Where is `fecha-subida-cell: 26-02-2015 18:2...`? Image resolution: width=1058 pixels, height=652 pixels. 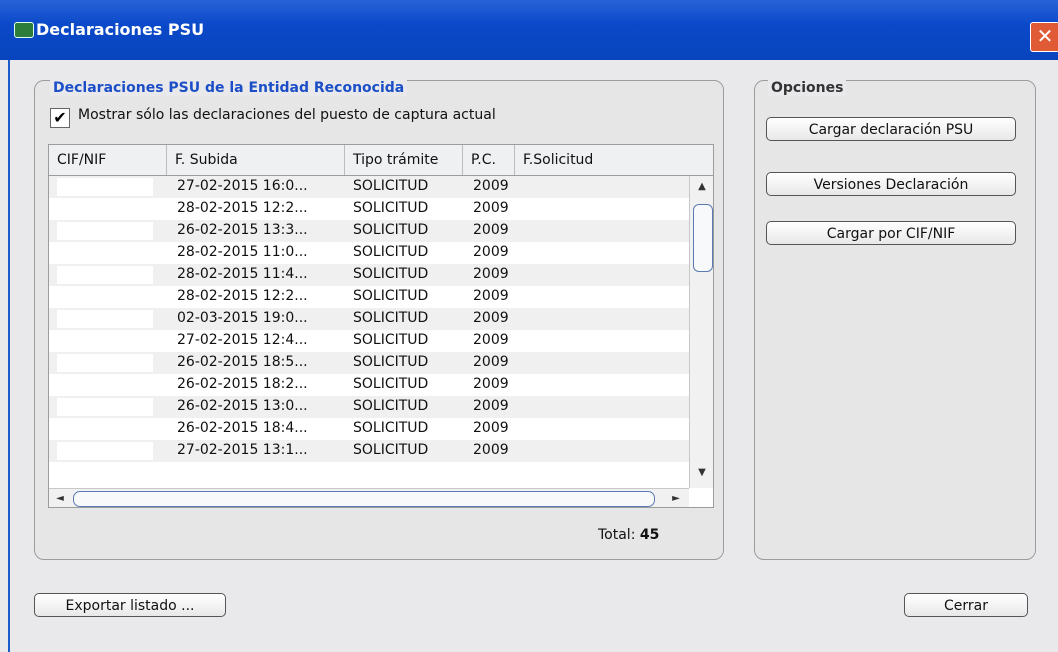 fecha-subida-cell: 26-02-2015 18:2... is located at coordinates (242, 384).